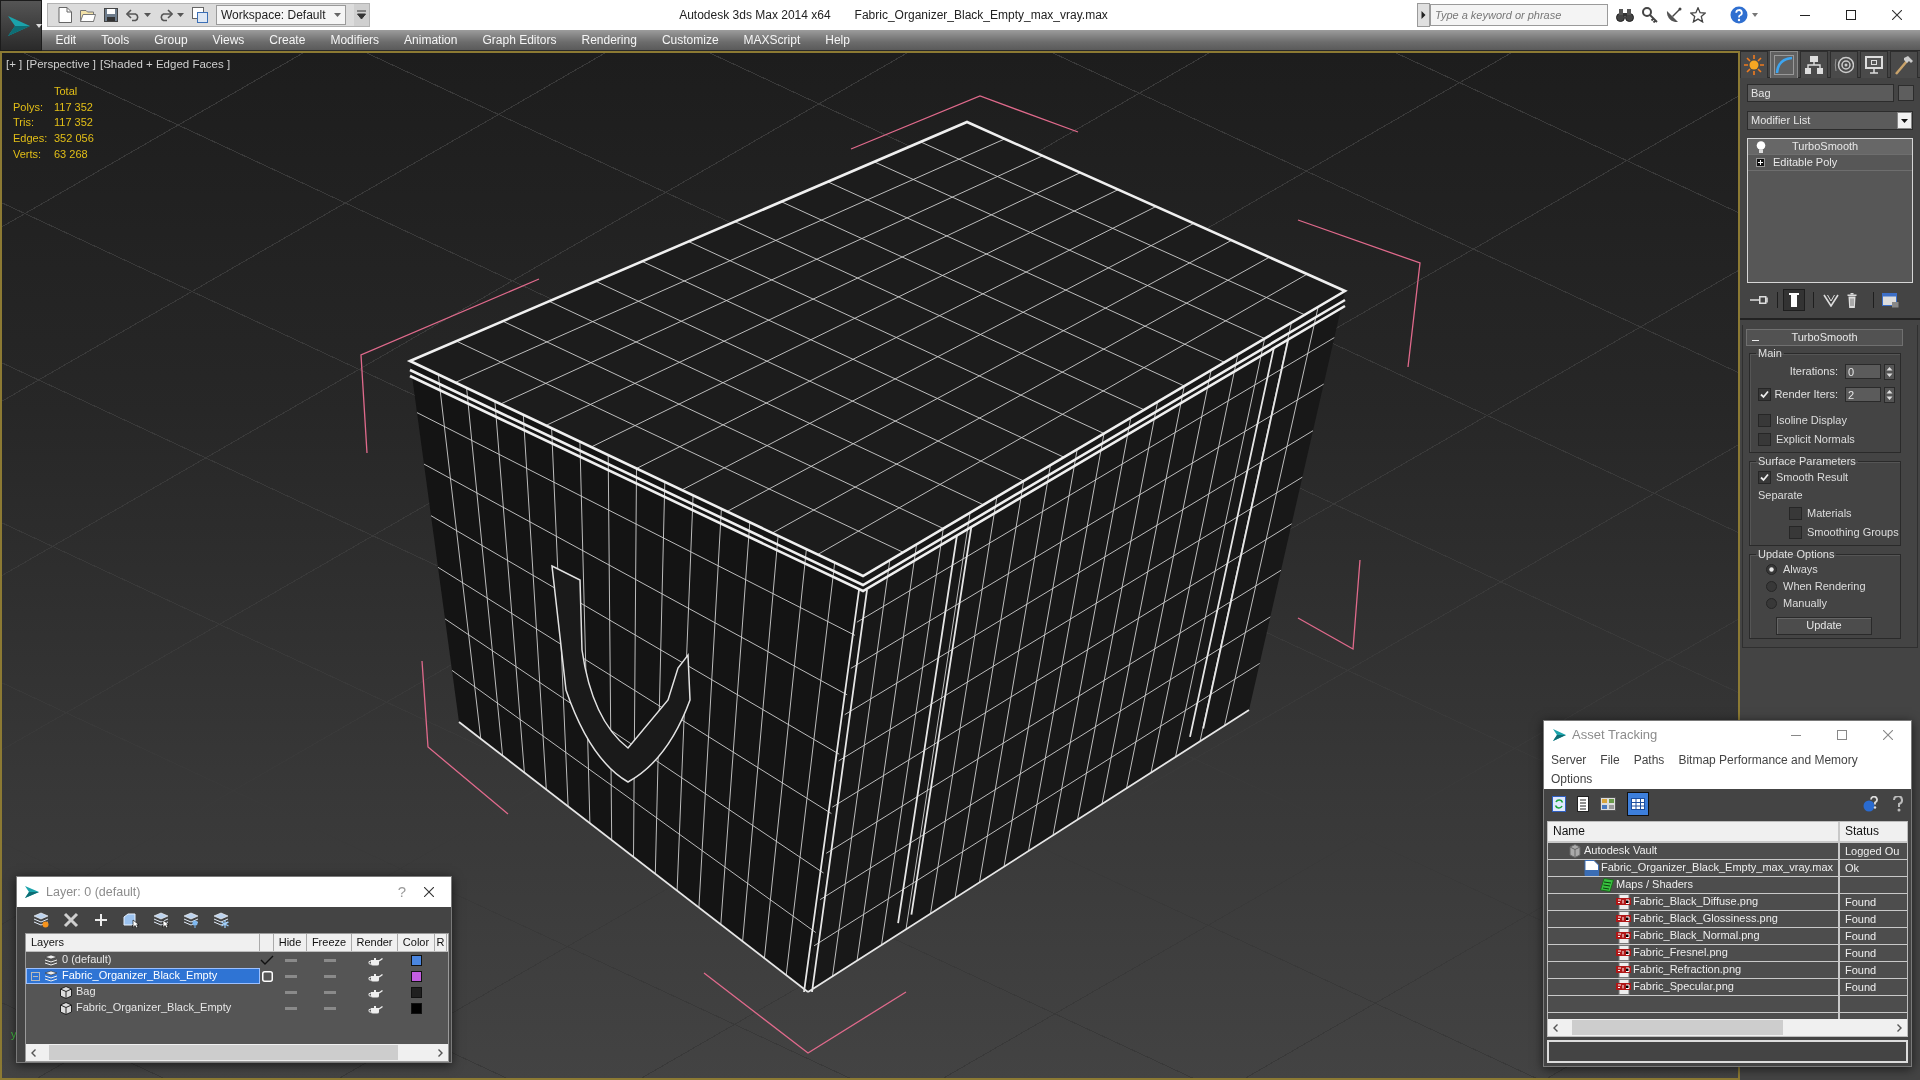  Describe the element at coordinates (1759, 300) in the screenshot. I see `pin-icon` at that location.